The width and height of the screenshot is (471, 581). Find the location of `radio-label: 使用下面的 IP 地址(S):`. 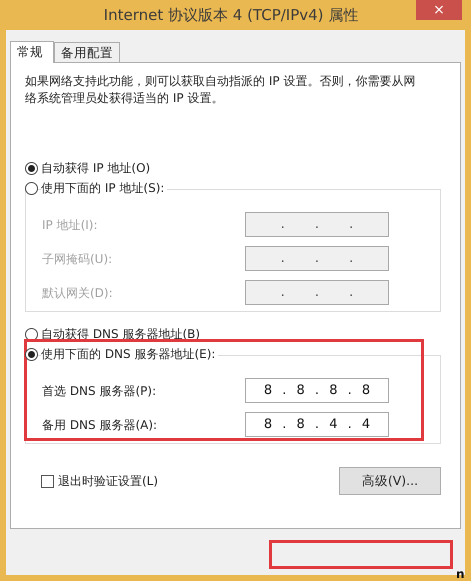

radio-label: 使用下面的 IP 地址(S): is located at coordinates (104, 188).